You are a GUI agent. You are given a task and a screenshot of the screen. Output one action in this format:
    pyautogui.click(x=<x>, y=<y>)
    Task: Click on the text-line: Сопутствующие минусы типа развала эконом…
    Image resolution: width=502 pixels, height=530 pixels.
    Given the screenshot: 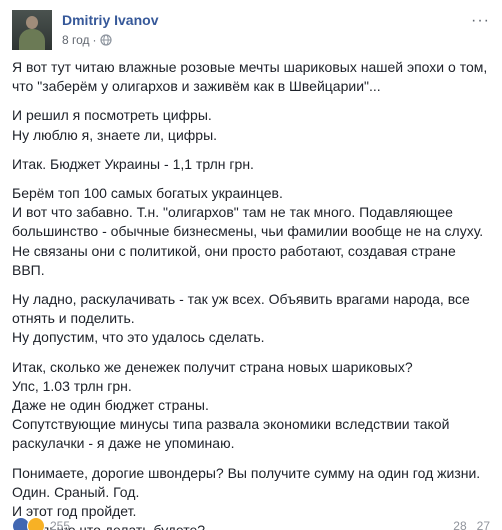 What is the action you would take?
    pyautogui.click(x=231, y=424)
    